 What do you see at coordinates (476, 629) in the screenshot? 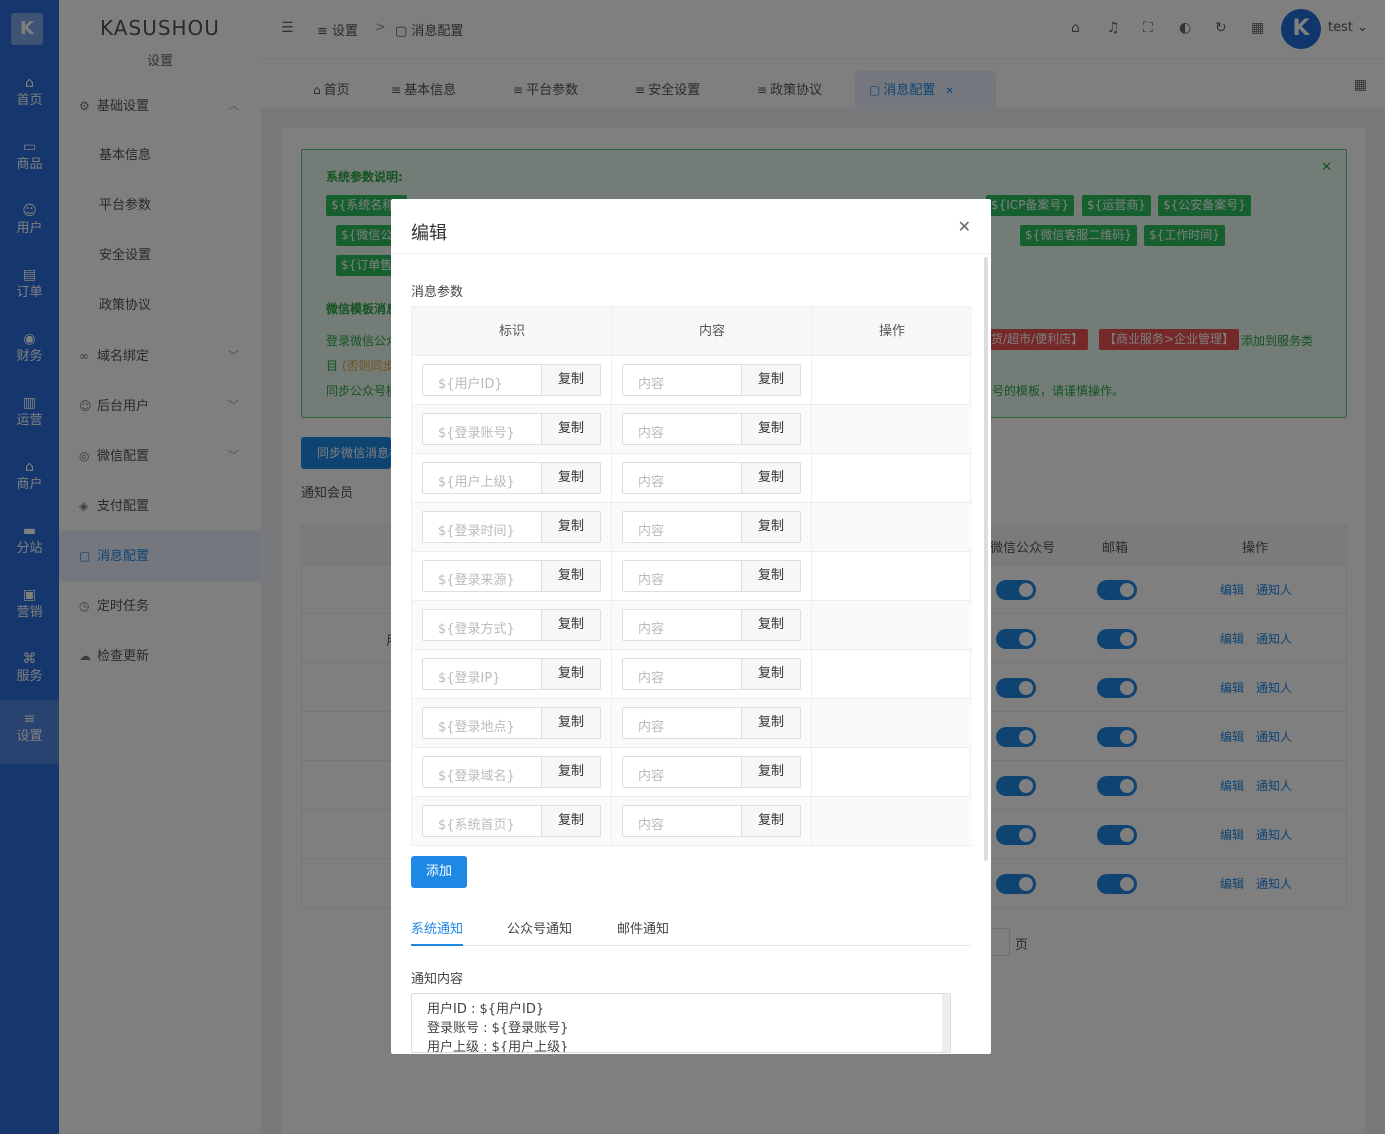
I see `identifier-value: ${登录方式}` at bounding box center [476, 629].